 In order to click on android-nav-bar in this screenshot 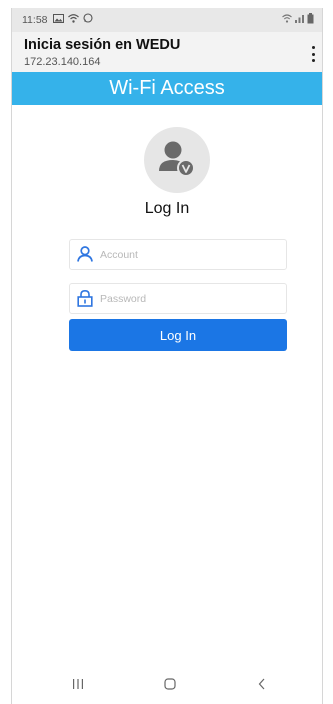, I will do `click(167, 684)`.